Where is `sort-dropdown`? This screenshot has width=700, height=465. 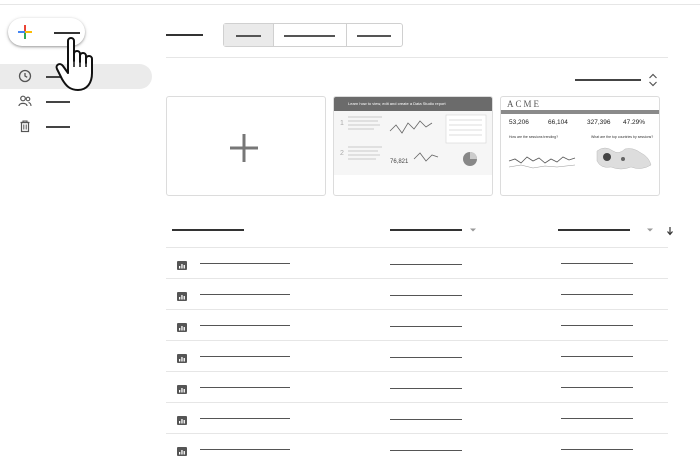
sort-dropdown is located at coordinates (617, 80).